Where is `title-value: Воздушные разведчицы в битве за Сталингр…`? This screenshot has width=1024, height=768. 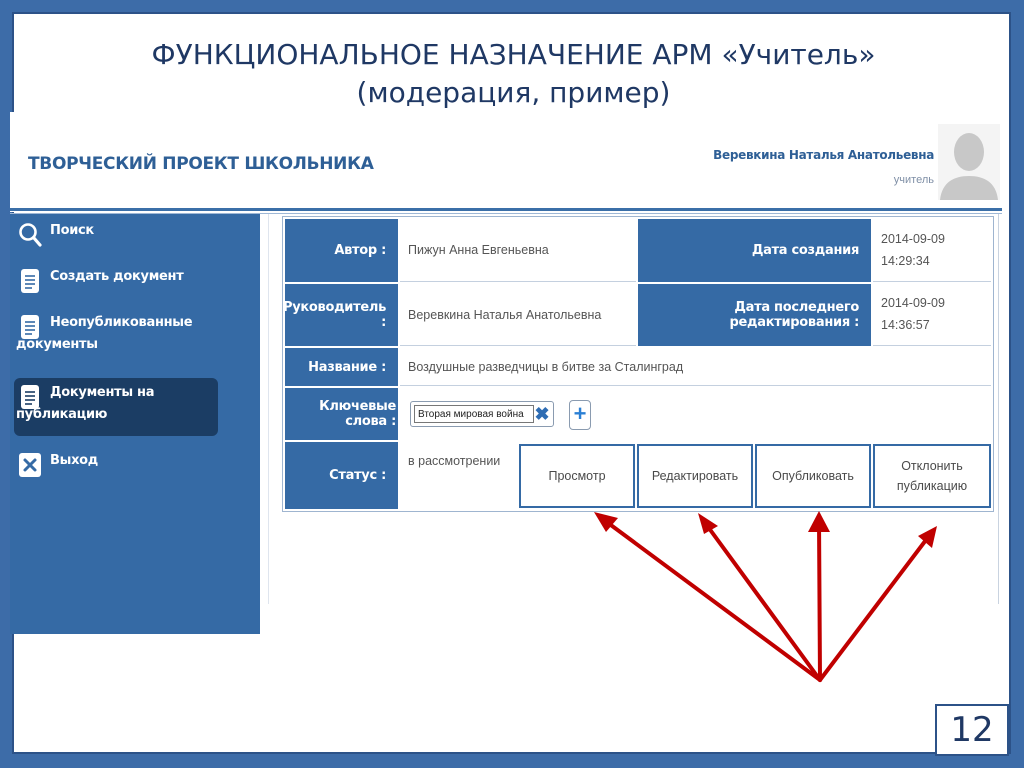 title-value: Воздушные разведчицы в битве за Сталингр… is located at coordinates (695, 367).